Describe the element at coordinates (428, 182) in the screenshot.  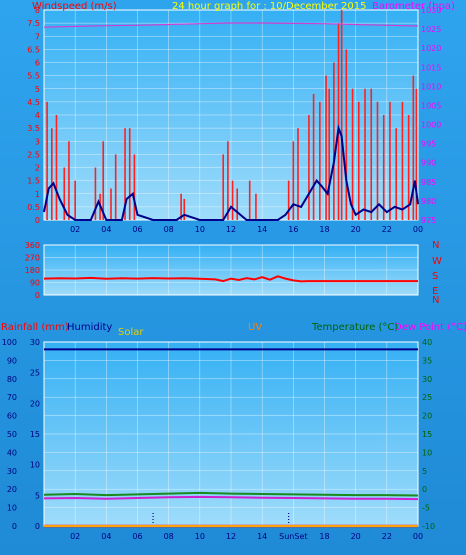
I see `barometer-tick-label: 985` at that location.